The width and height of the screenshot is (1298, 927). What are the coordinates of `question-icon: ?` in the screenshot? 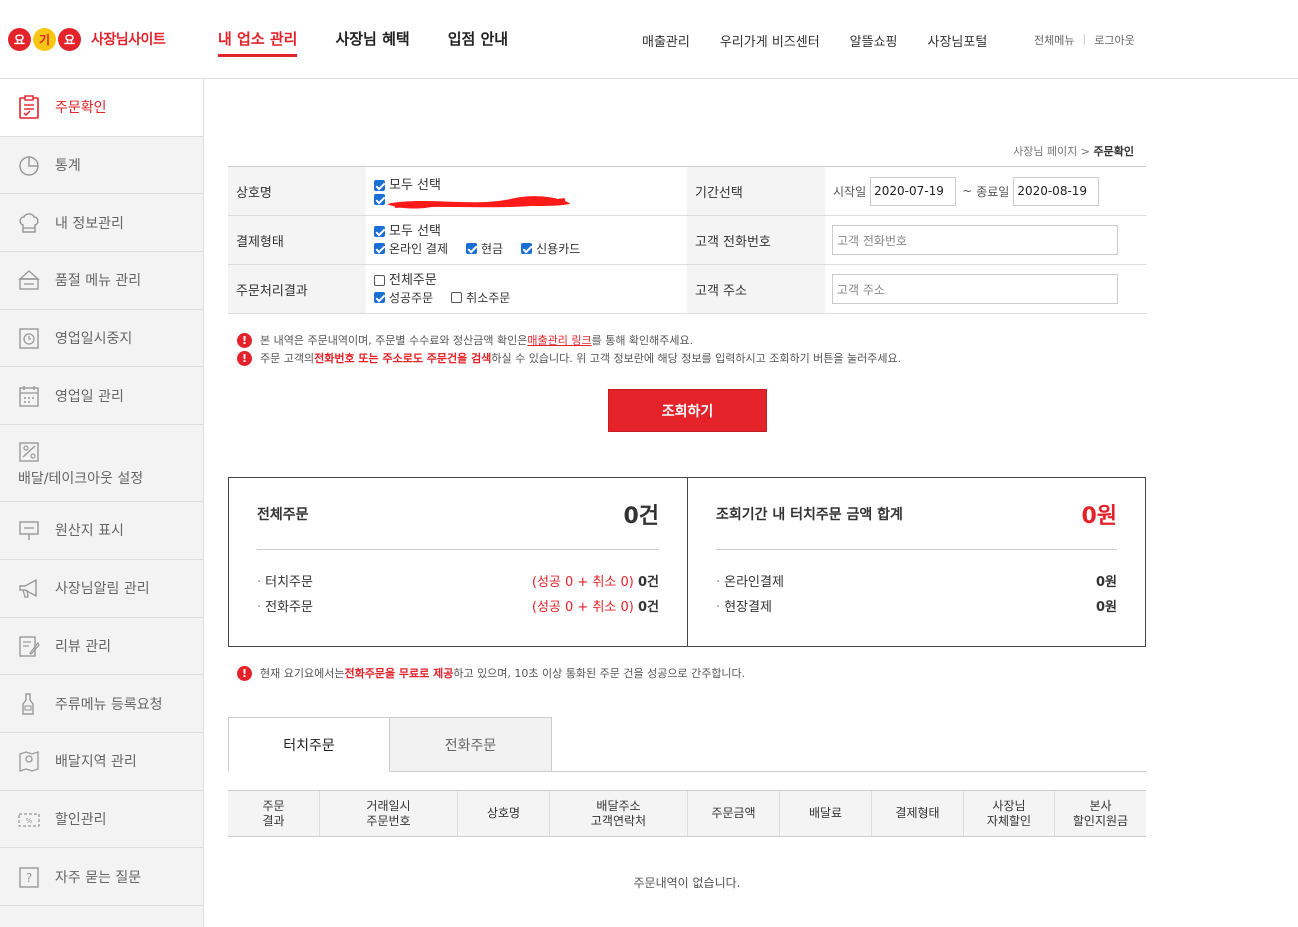 It's located at (29, 877).